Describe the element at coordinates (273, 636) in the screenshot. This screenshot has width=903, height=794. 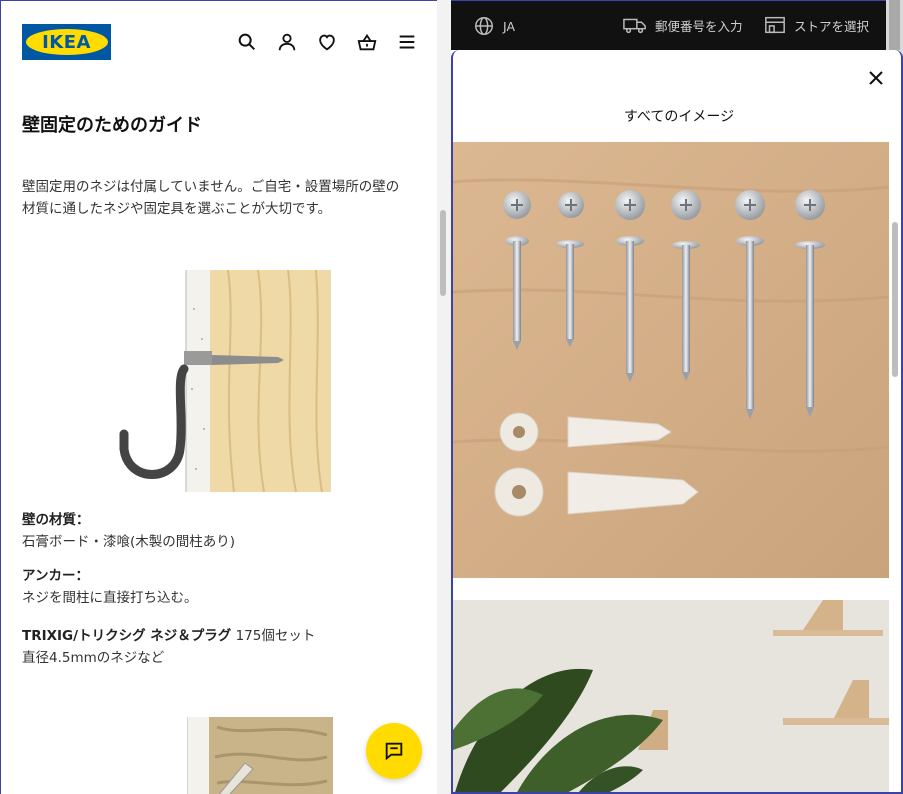
I see `product-quantity: 175個セット` at that location.